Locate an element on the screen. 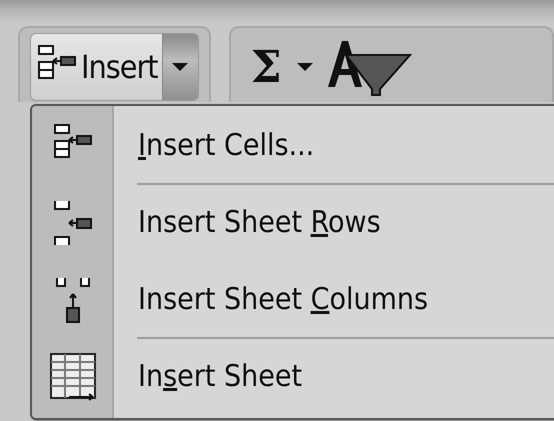  insert-dropdown-button is located at coordinates (180, 67).